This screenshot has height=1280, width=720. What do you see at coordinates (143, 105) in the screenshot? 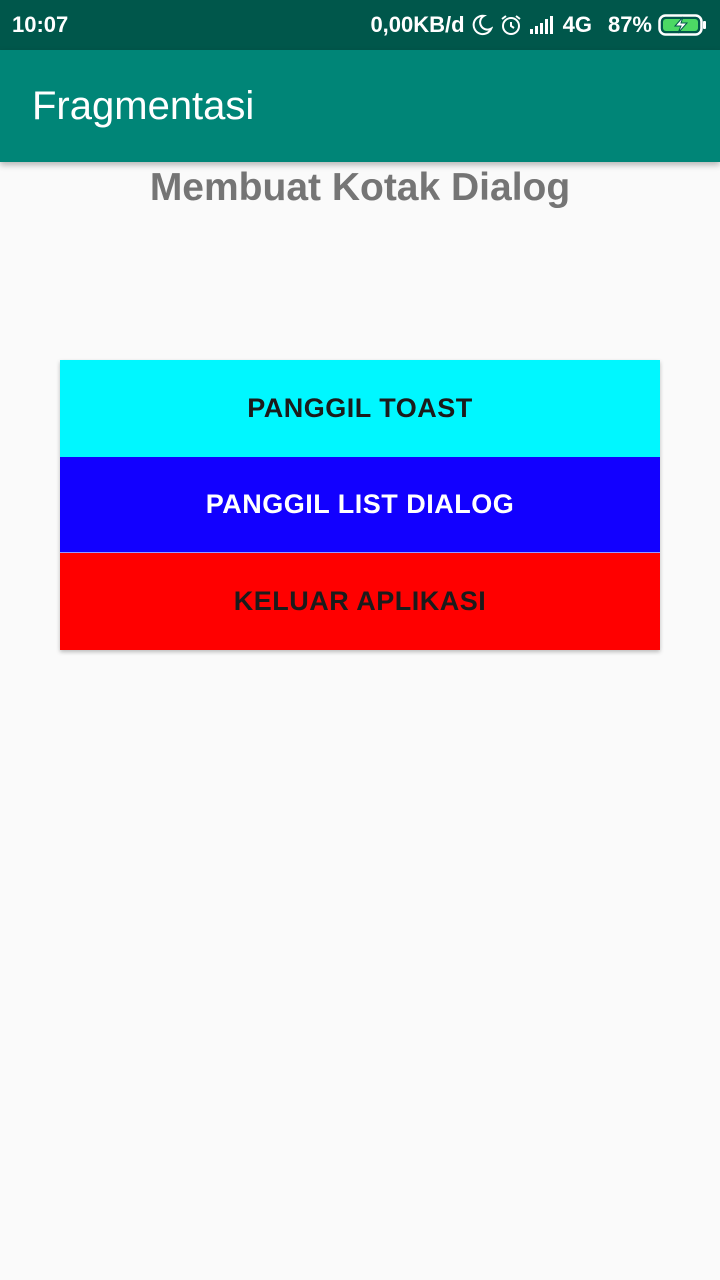
I see `app-title: Fragmentasi` at bounding box center [143, 105].